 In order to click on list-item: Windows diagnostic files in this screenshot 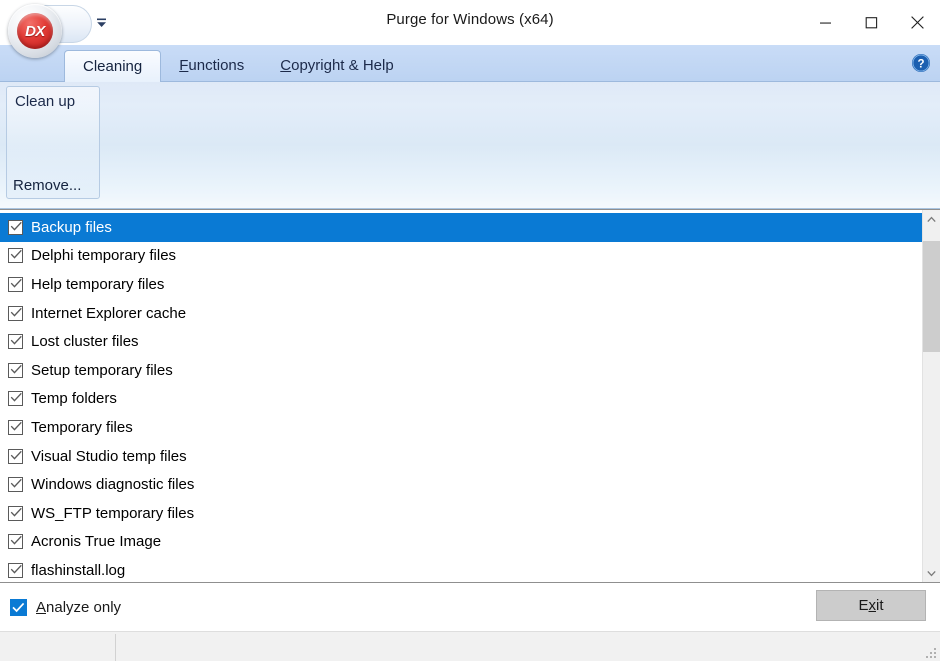, I will do `click(461, 484)`.